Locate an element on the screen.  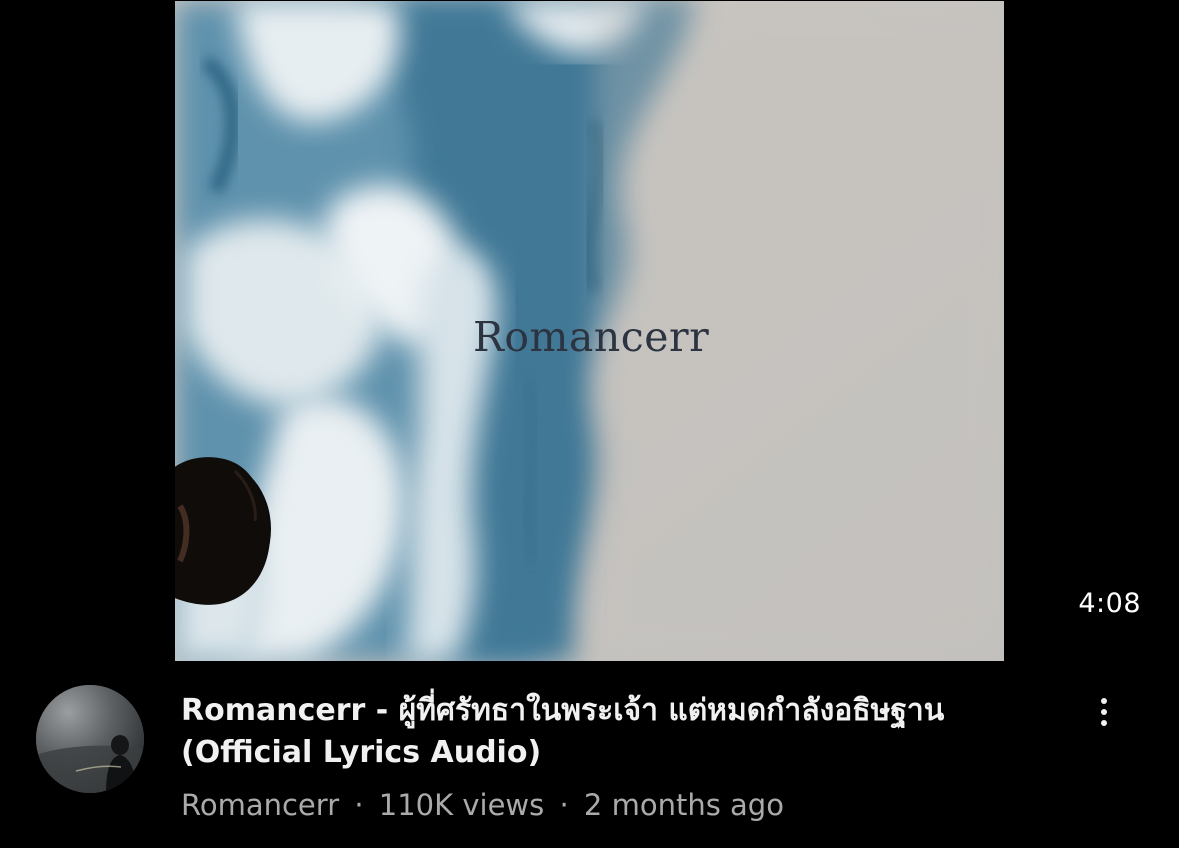
channel-name: Romancerr is located at coordinates (260, 805).